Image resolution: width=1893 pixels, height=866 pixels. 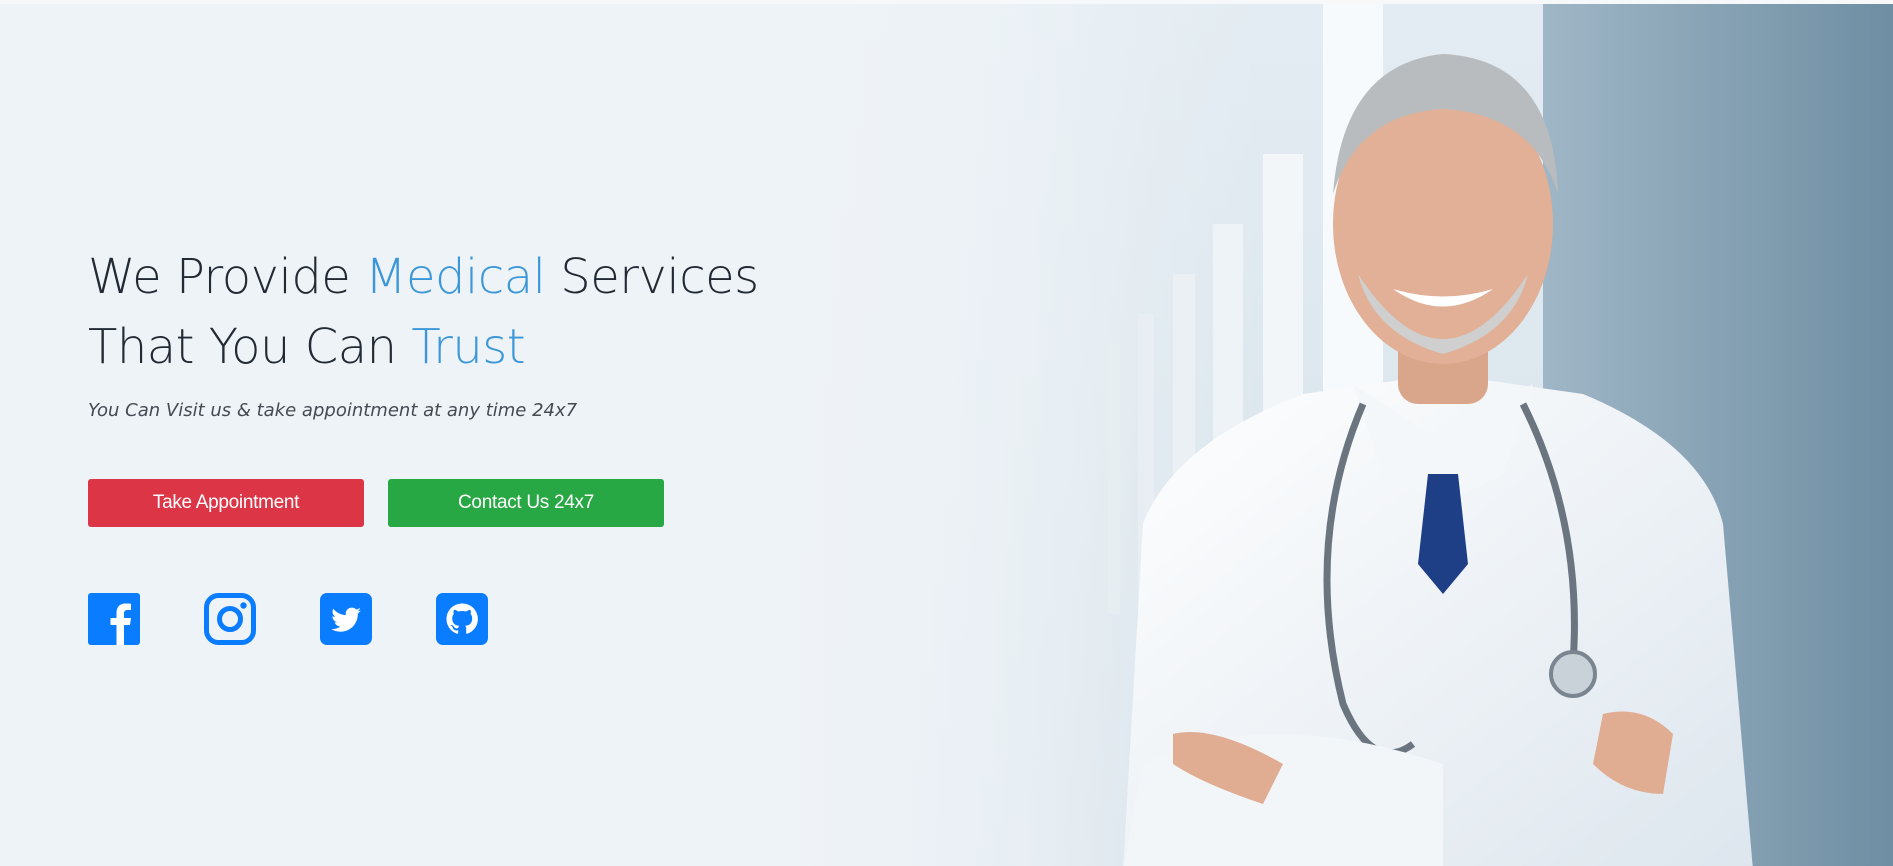 I want to click on github-link, so click(x=462, y=619).